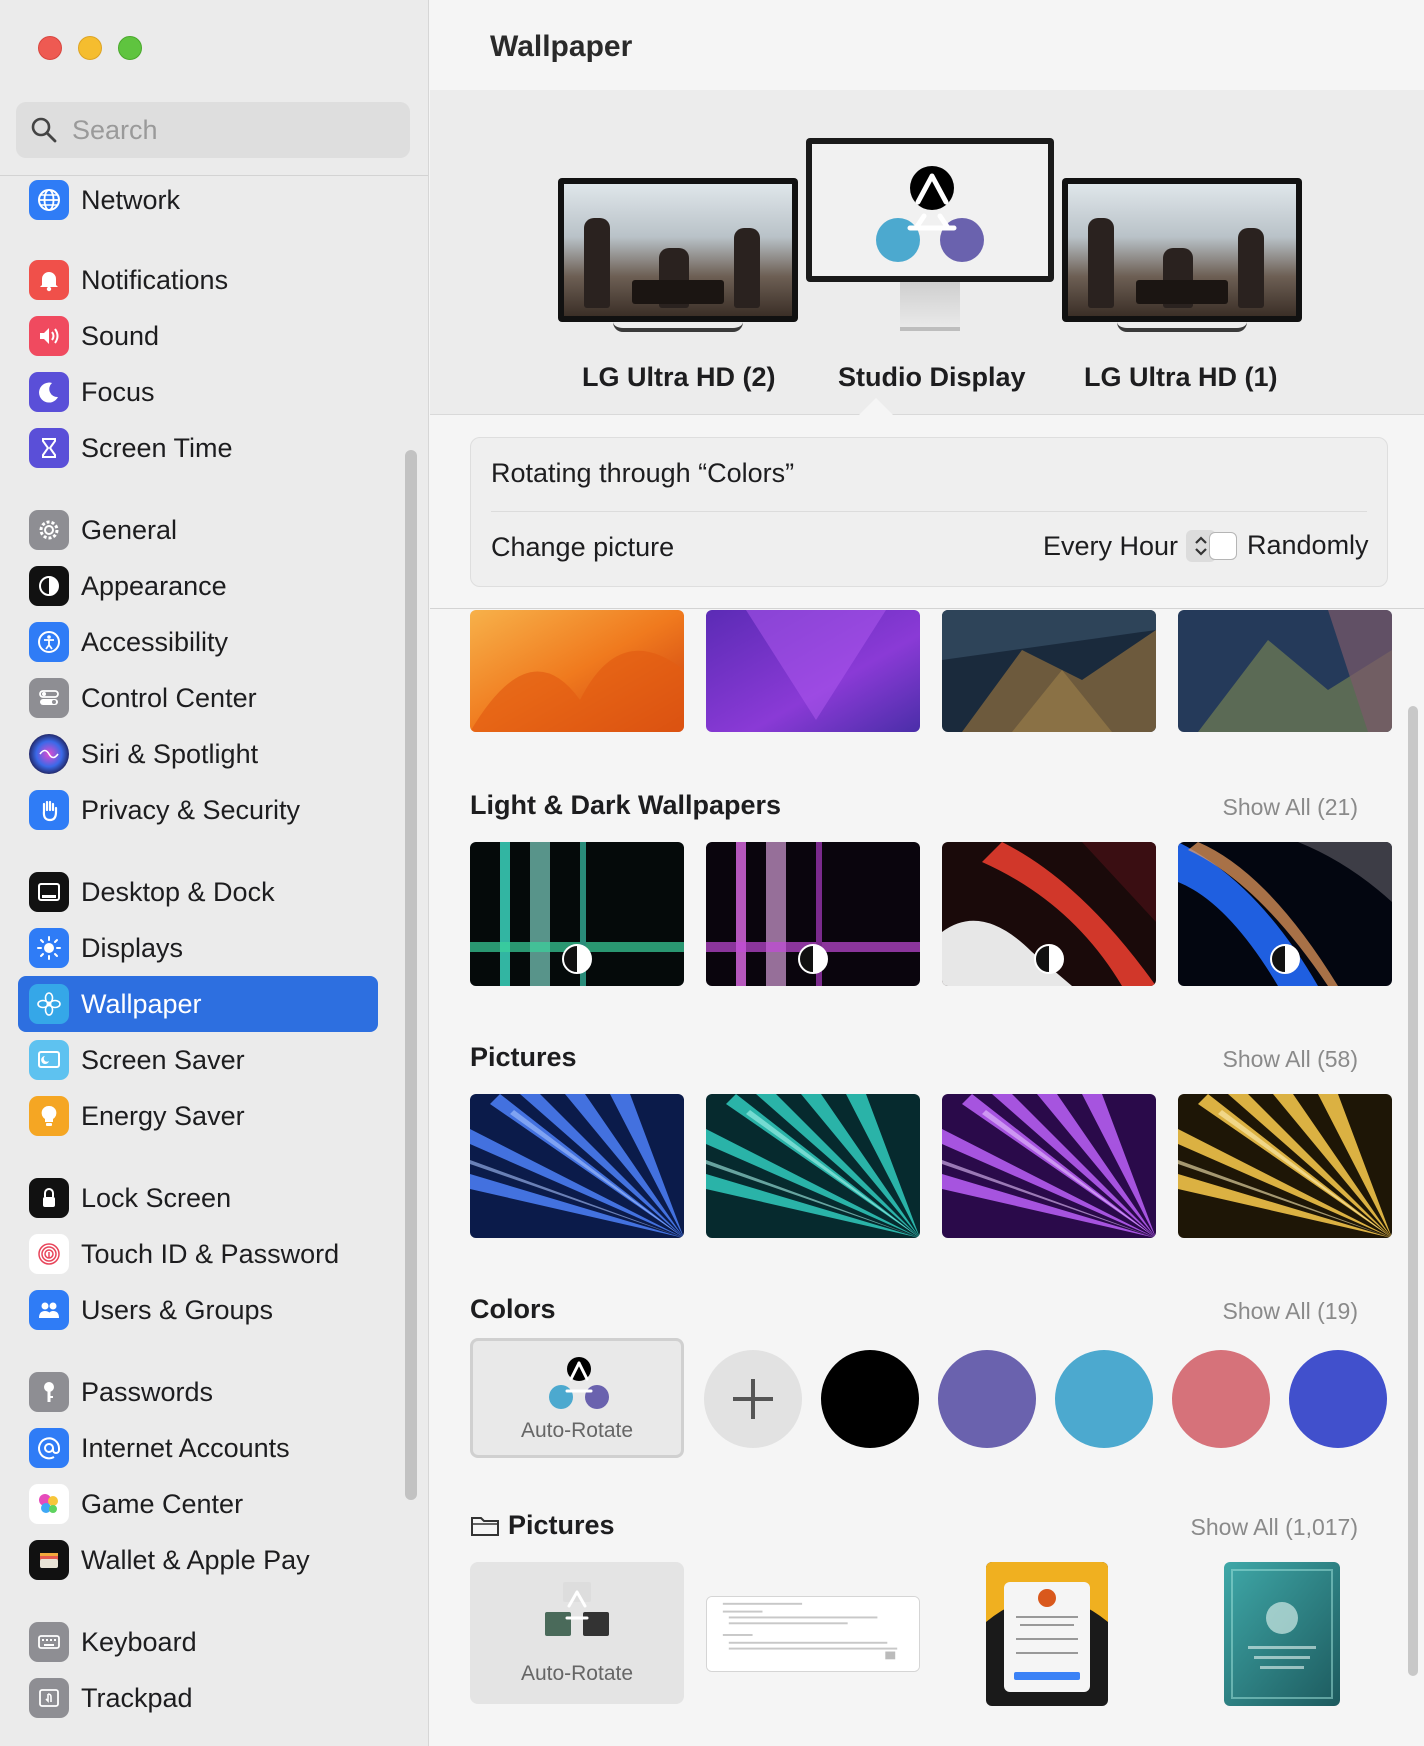 This screenshot has width=1424, height=1746. What do you see at coordinates (1413, 1191) in the screenshot?
I see `main-scrollbar` at bounding box center [1413, 1191].